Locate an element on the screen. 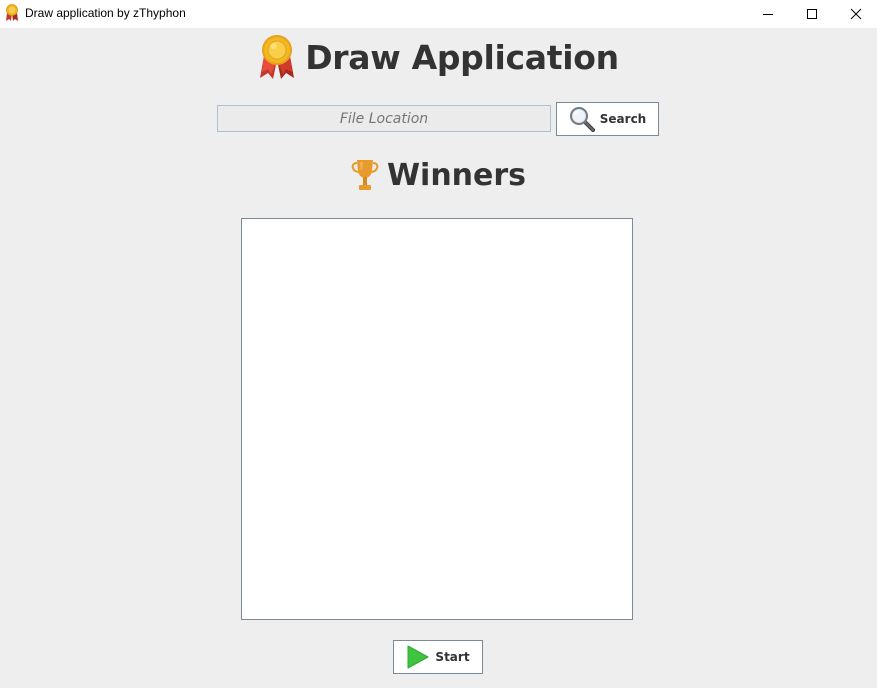 This screenshot has width=877, height=688. minimize-button is located at coordinates (768, 14).